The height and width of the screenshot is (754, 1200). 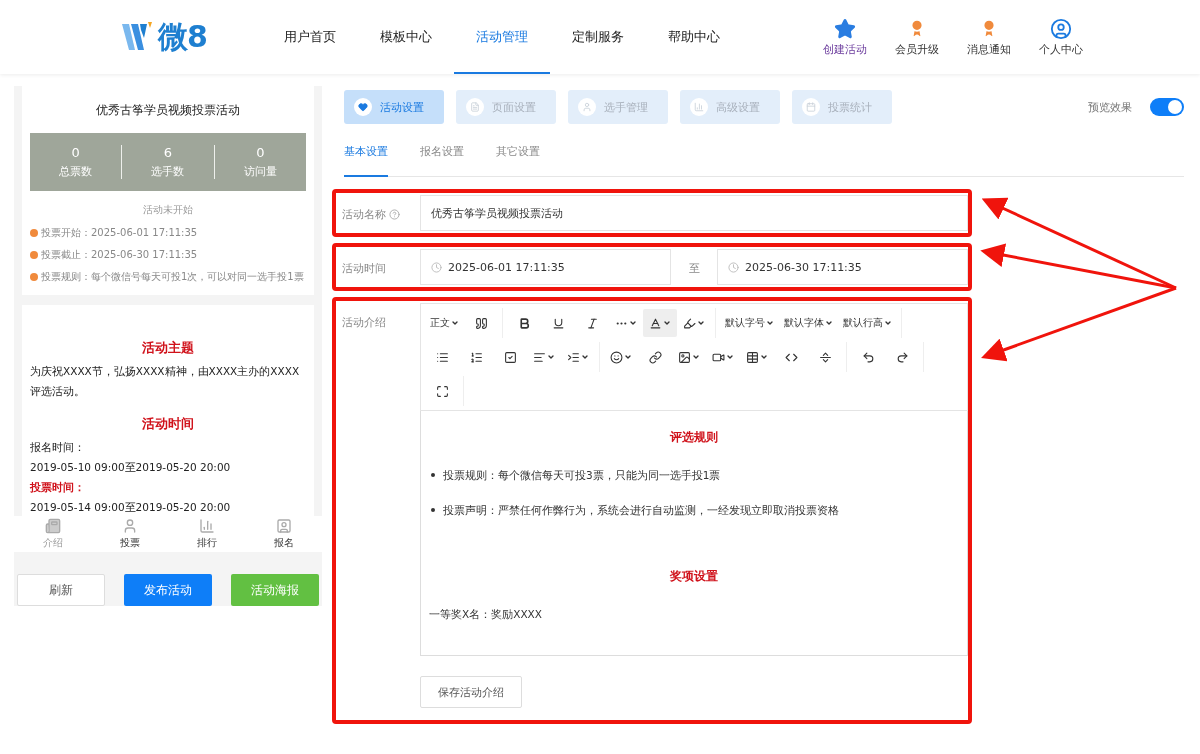 I want to click on numbered-list-icon, so click(x=476, y=357).